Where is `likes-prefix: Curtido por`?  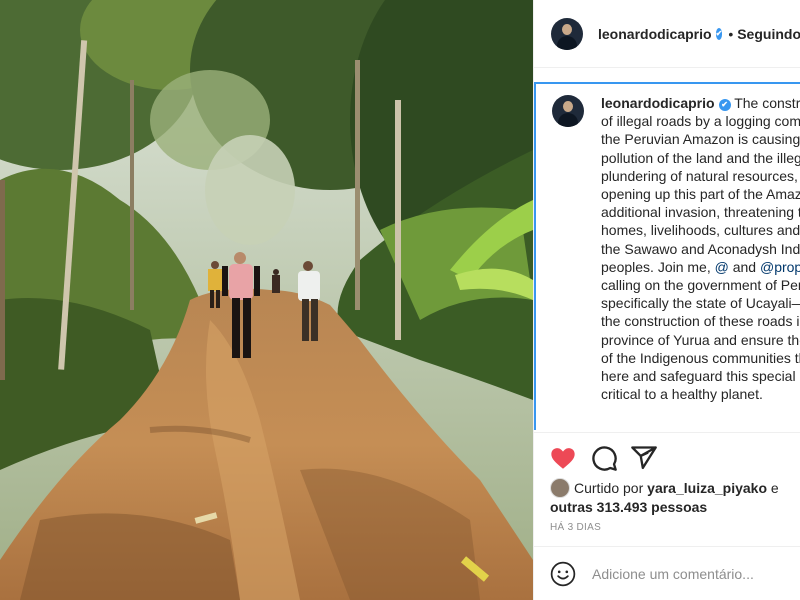
likes-prefix: Curtido por is located at coordinates (611, 488).